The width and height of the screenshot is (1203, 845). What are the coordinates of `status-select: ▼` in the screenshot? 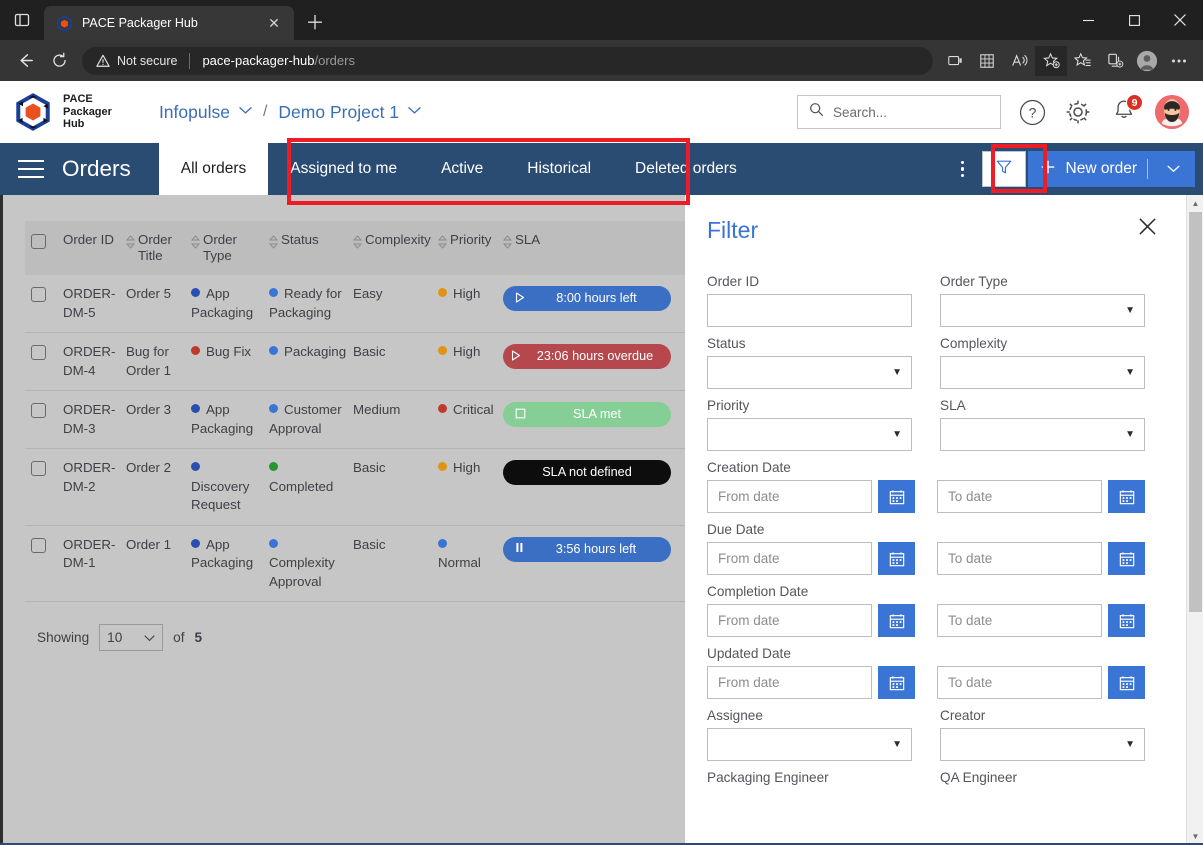 It's located at (809, 372).